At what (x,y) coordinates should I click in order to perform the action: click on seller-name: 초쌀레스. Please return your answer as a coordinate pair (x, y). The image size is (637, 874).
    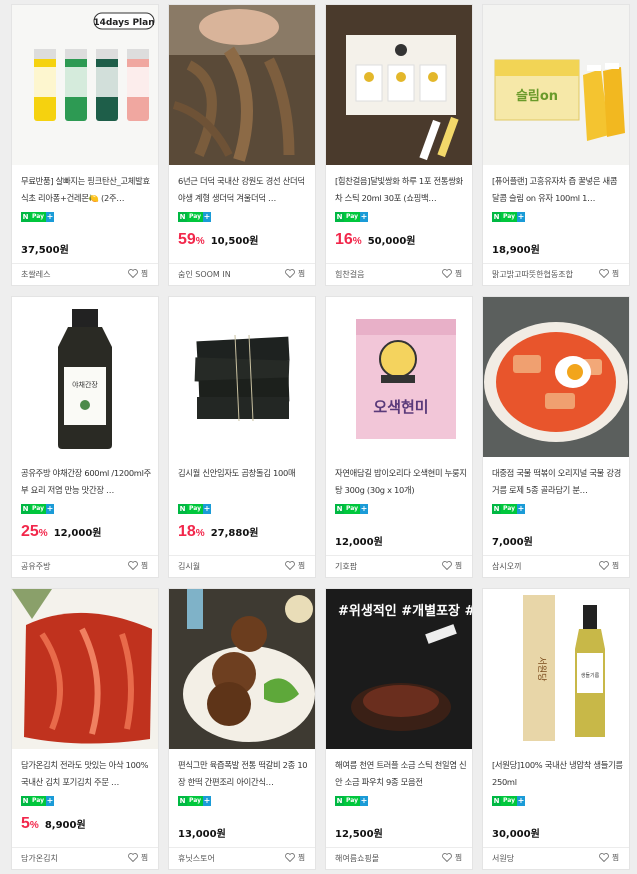
    Looking at the image, I should click on (35, 274).